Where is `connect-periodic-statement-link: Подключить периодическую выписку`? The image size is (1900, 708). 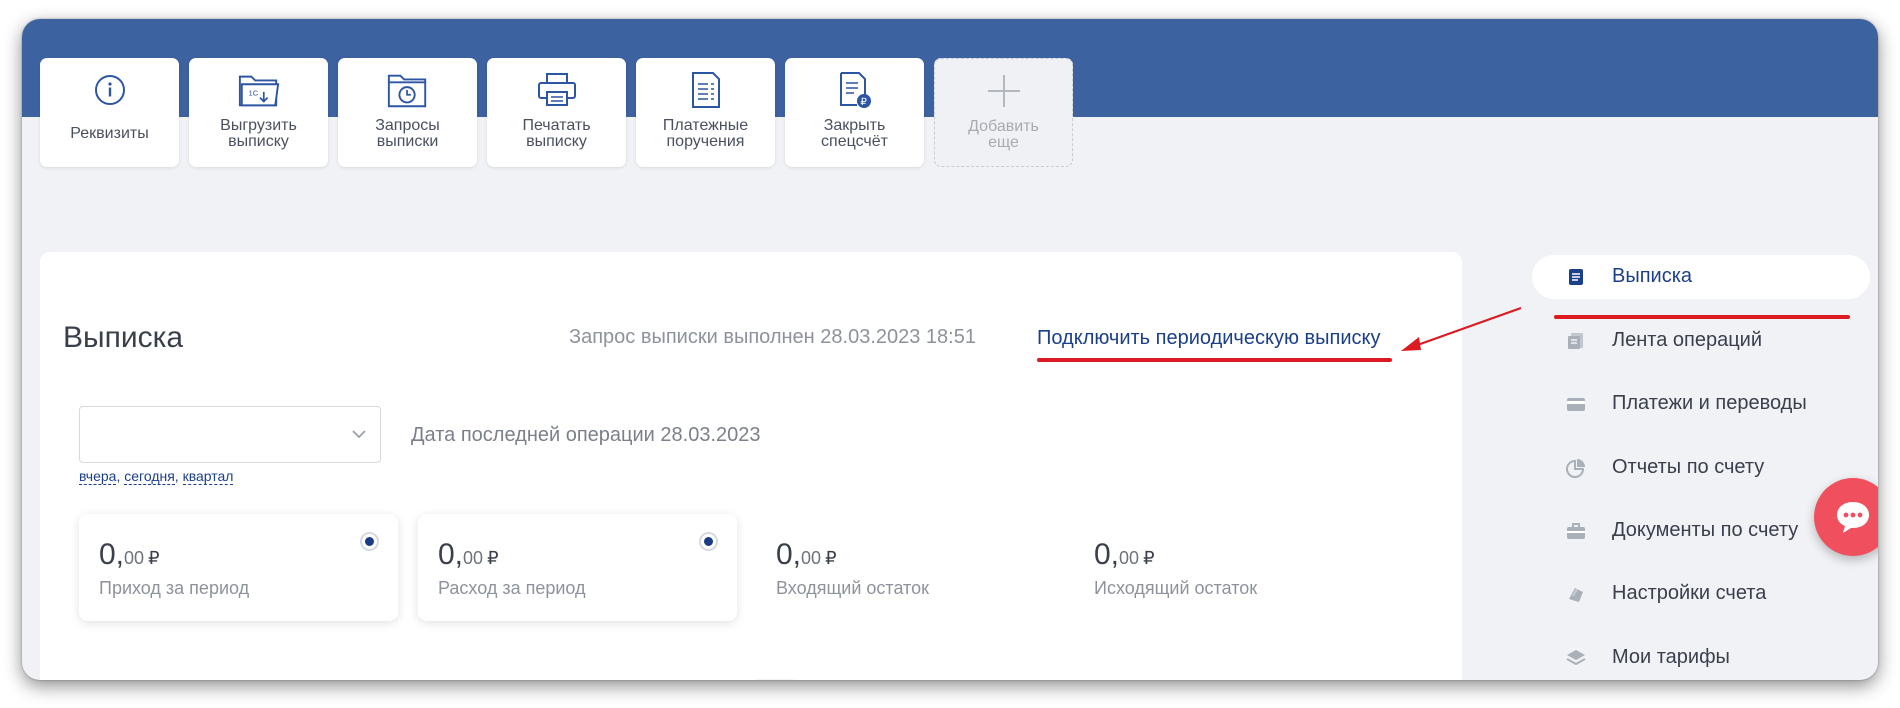 connect-periodic-statement-link: Подключить периодическую выписку is located at coordinates (1209, 338).